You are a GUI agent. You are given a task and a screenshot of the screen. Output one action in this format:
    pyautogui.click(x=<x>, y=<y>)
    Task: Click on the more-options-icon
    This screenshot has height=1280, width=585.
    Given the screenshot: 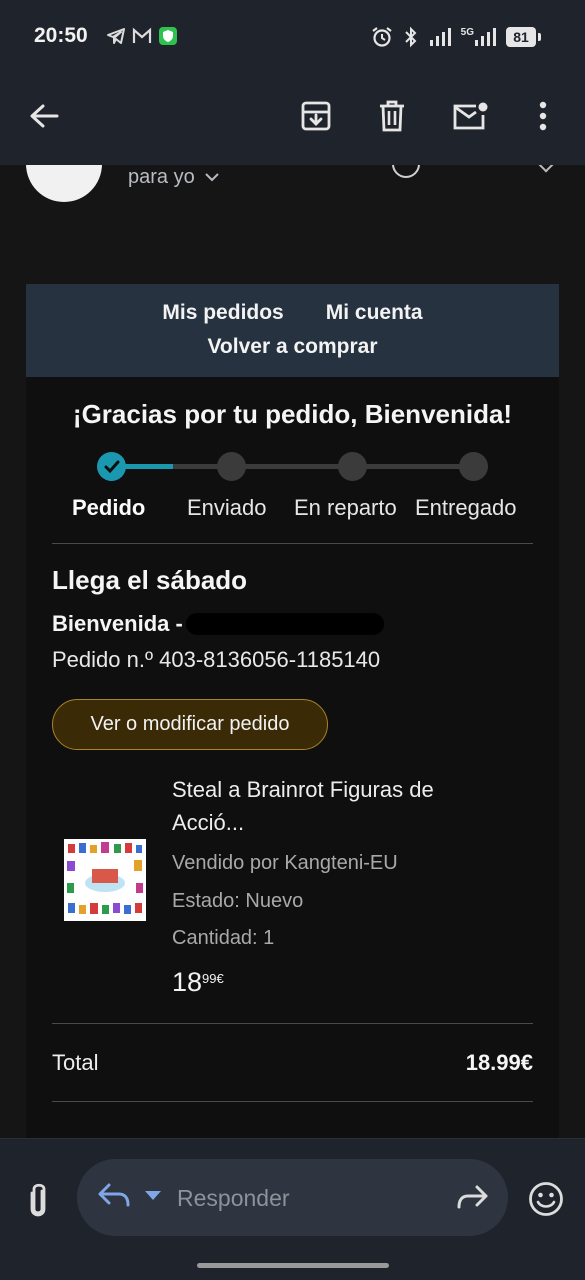 What is the action you would take?
    pyautogui.click(x=543, y=116)
    